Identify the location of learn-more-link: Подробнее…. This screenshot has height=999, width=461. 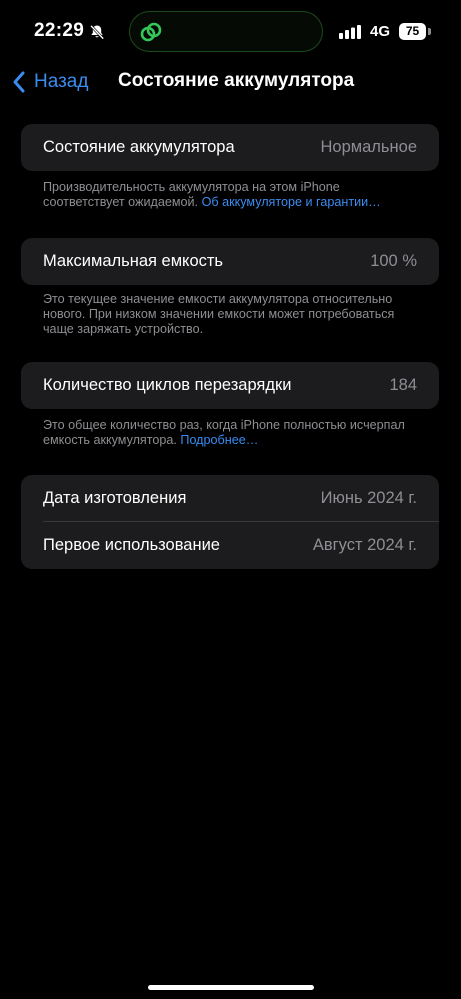
(219, 440).